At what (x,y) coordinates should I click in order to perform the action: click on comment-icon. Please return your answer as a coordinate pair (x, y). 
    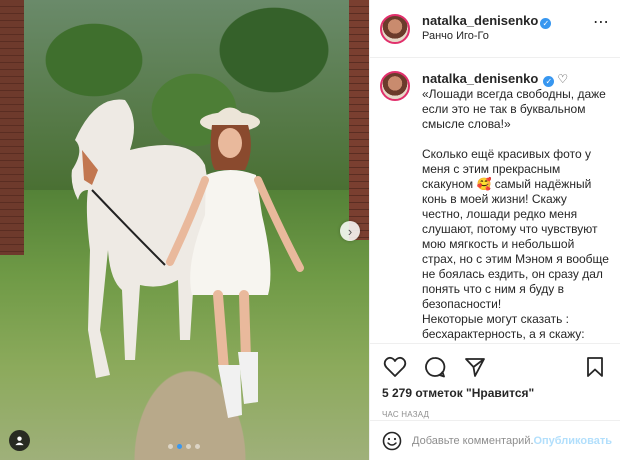
    Looking at the image, I should click on (435, 367).